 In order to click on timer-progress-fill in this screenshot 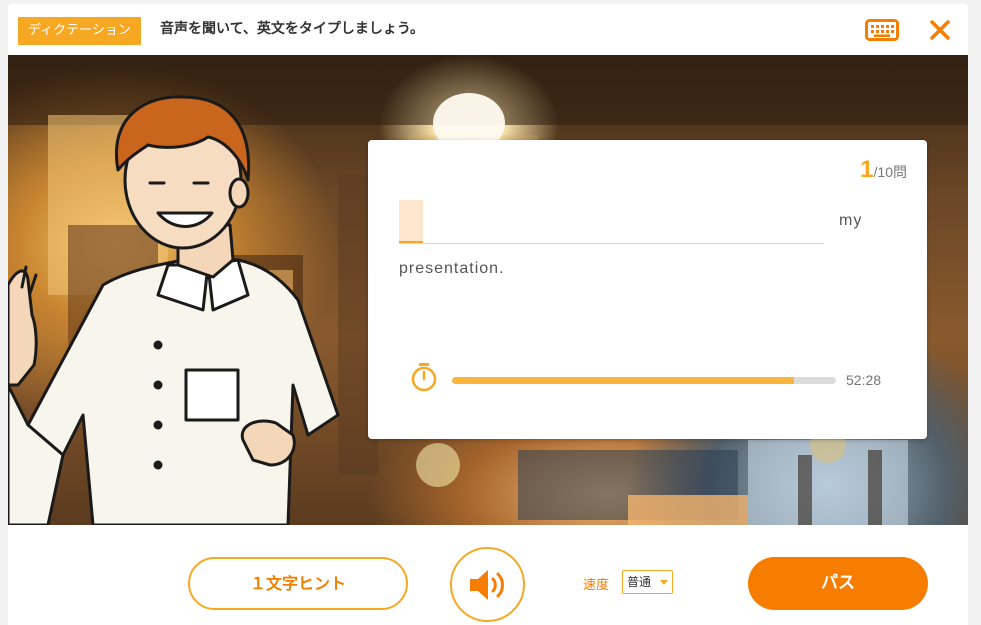, I will do `click(623, 380)`.